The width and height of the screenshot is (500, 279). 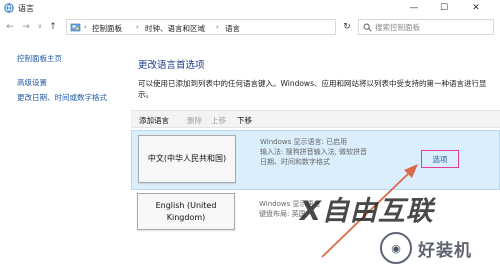 What do you see at coordinates (367, 211) in the screenshot?
I see `watermark-logo: X自由互联` at bounding box center [367, 211].